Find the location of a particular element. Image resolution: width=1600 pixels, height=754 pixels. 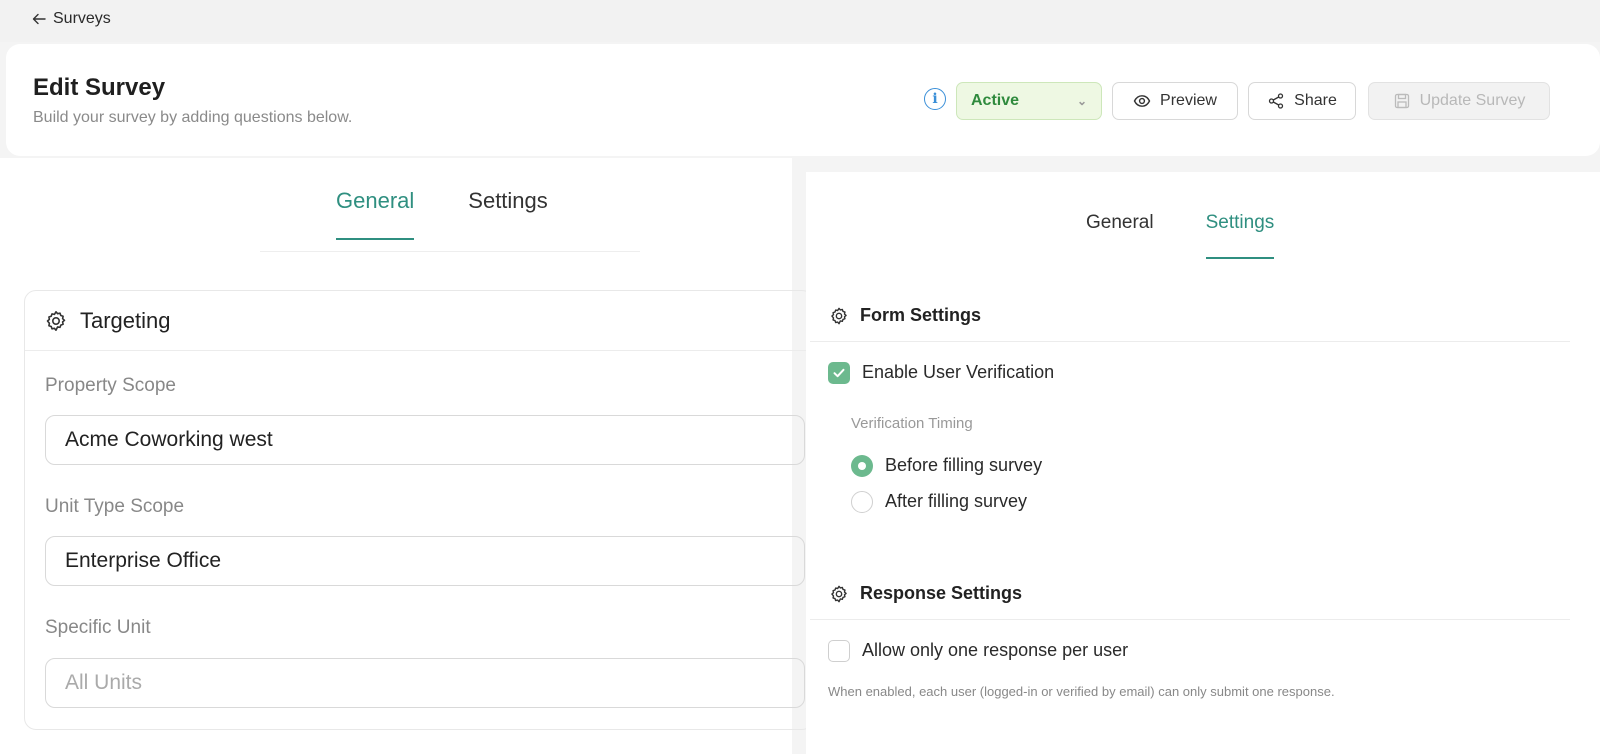

tab-settings-secondary: Settings is located at coordinates (1240, 235).